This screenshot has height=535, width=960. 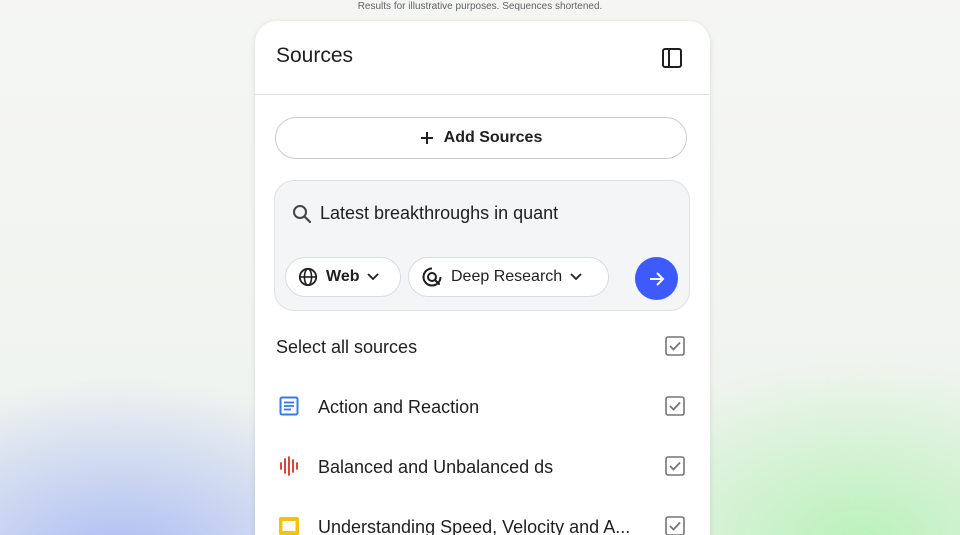 I want to click on sidebar-toggle-icon, so click(x=672, y=58).